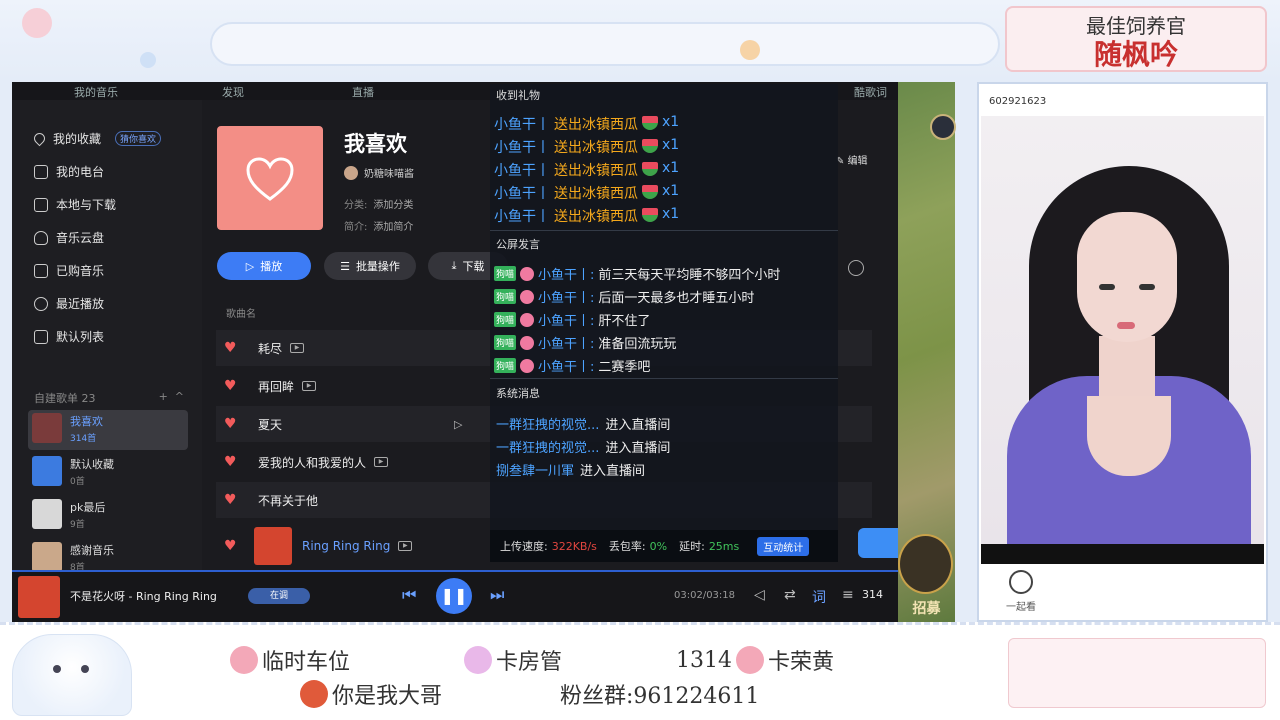 The image size is (1280, 720). Describe the element at coordinates (640, 673) in the screenshot. I see `bottom-banner: 临时车位 卡房管 1314 卡荣黄 你是我大哥 粉丝群:961224611` at that location.